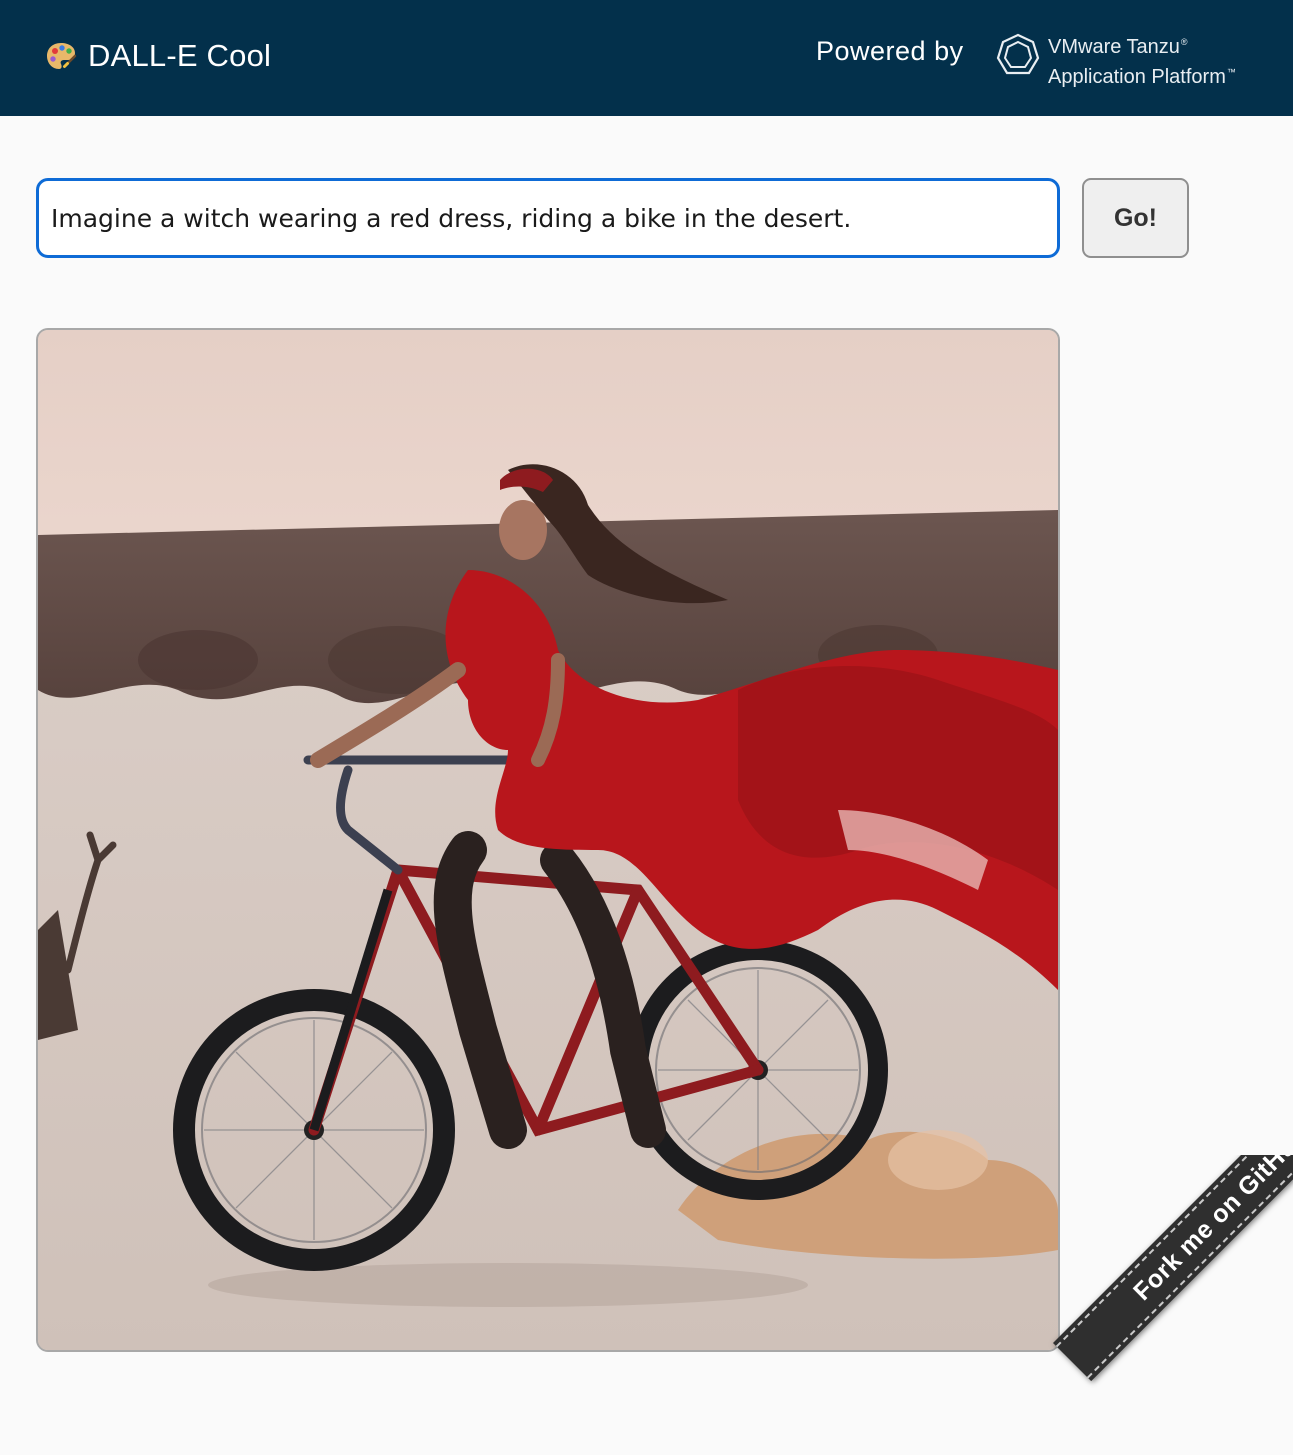 The image size is (1293, 1455). What do you see at coordinates (1135, 218) in the screenshot?
I see `go-button: Go!` at bounding box center [1135, 218].